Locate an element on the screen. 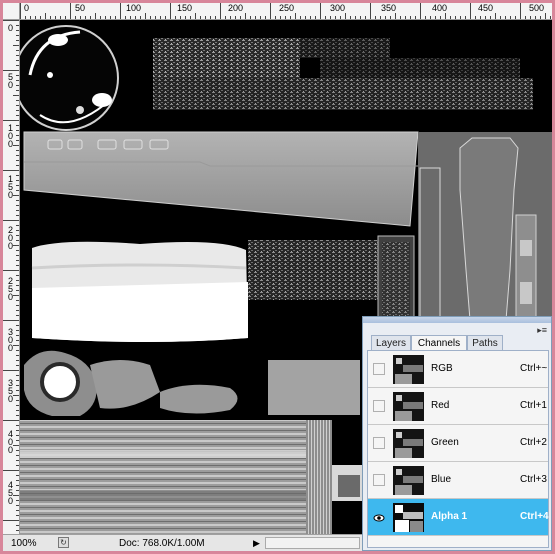 The width and height of the screenshot is (555, 554). channel-shortcut: Ctrl+~ is located at coordinates (534, 368).